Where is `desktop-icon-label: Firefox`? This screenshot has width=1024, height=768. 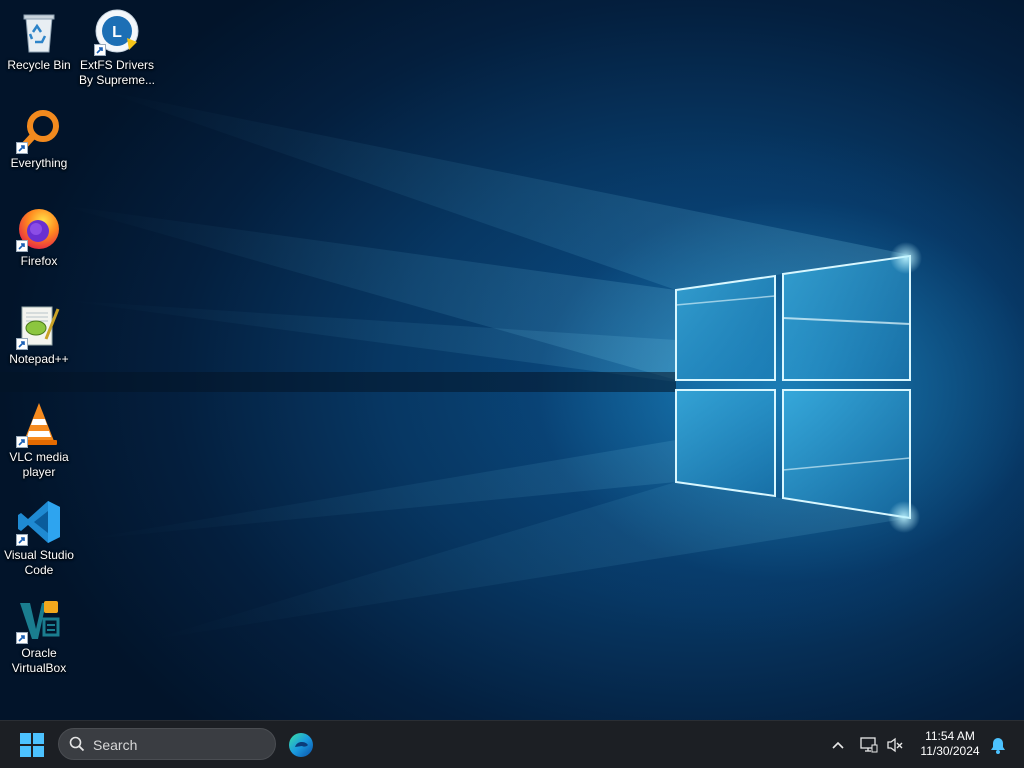
desktop-icon-label: Firefox is located at coordinates (39, 261).